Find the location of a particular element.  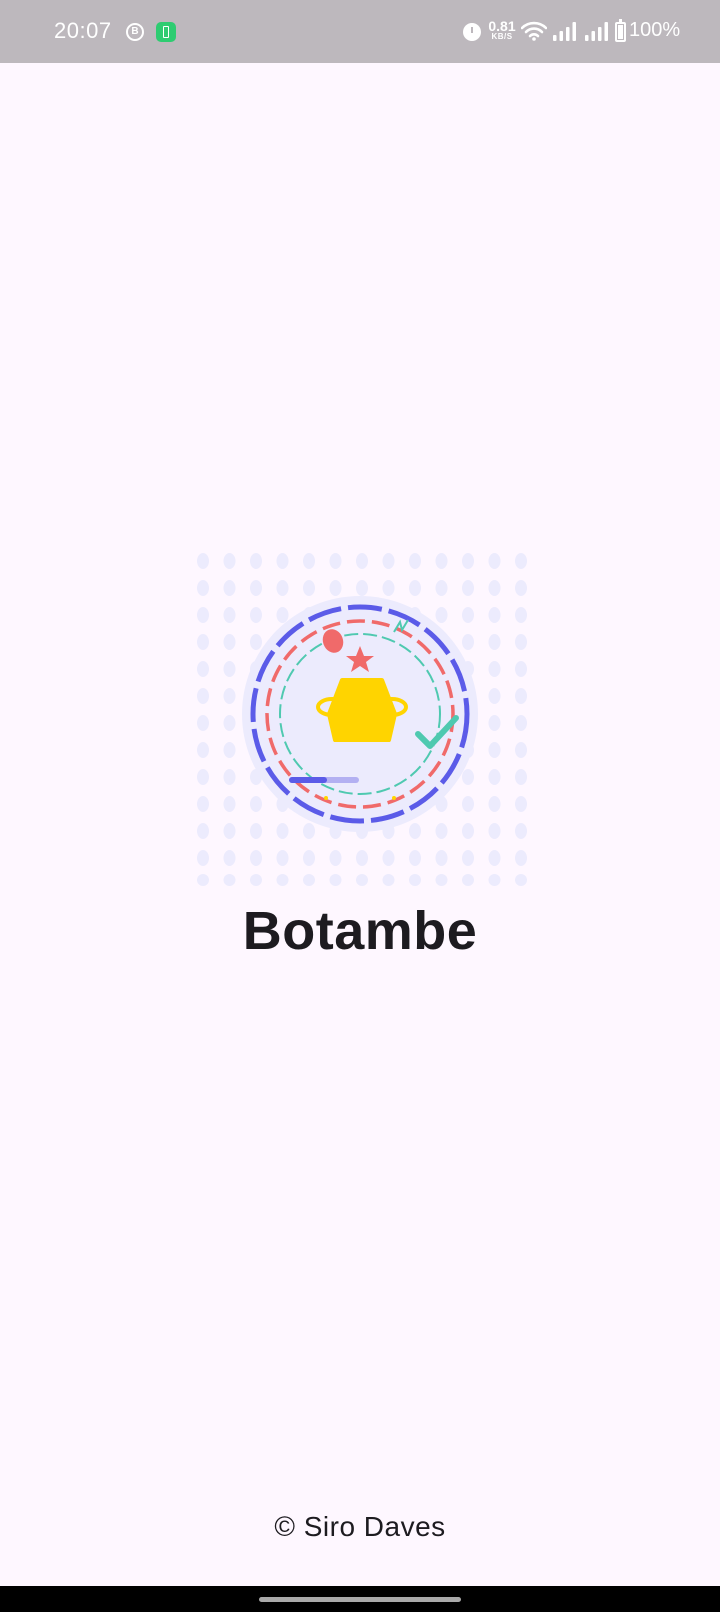

alarm-icon is located at coordinates (472, 32).